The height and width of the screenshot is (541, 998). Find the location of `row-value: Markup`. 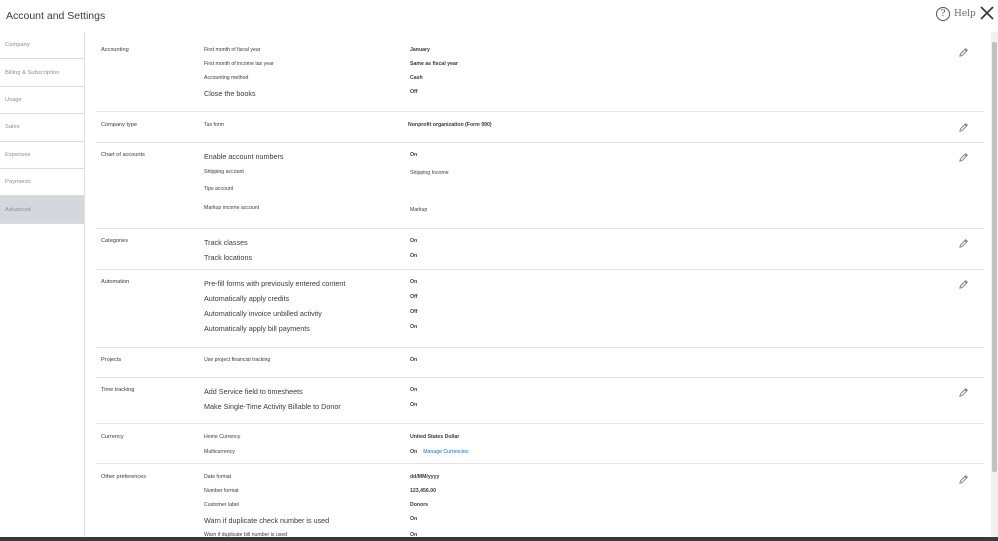

row-value: Markup is located at coordinates (419, 210).